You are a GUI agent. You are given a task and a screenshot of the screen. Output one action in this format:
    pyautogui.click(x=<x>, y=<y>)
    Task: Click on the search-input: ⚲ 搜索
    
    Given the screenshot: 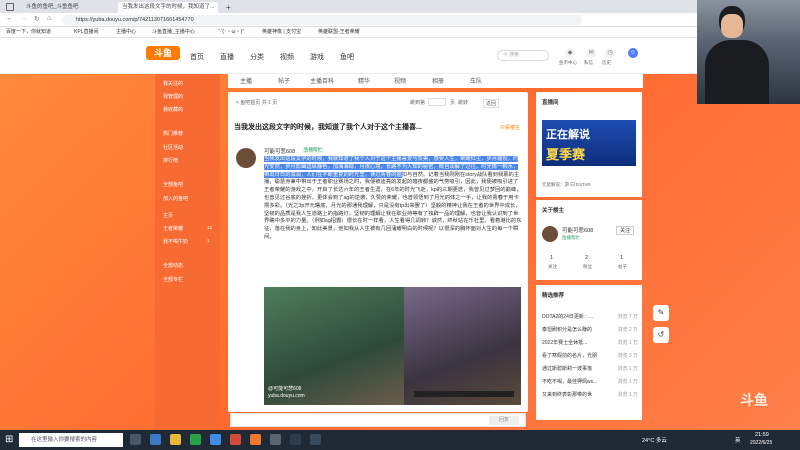 What is the action you would take?
    pyautogui.click(x=523, y=55)
    